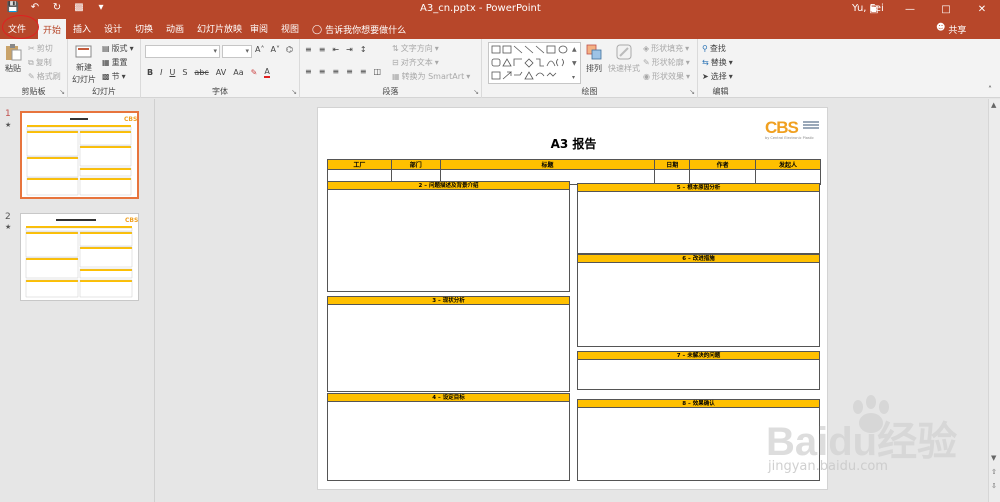 This screenshot has height=502, width=1000. I want to click on clipboard-launcher-icon: ↘, so click(62, 92).